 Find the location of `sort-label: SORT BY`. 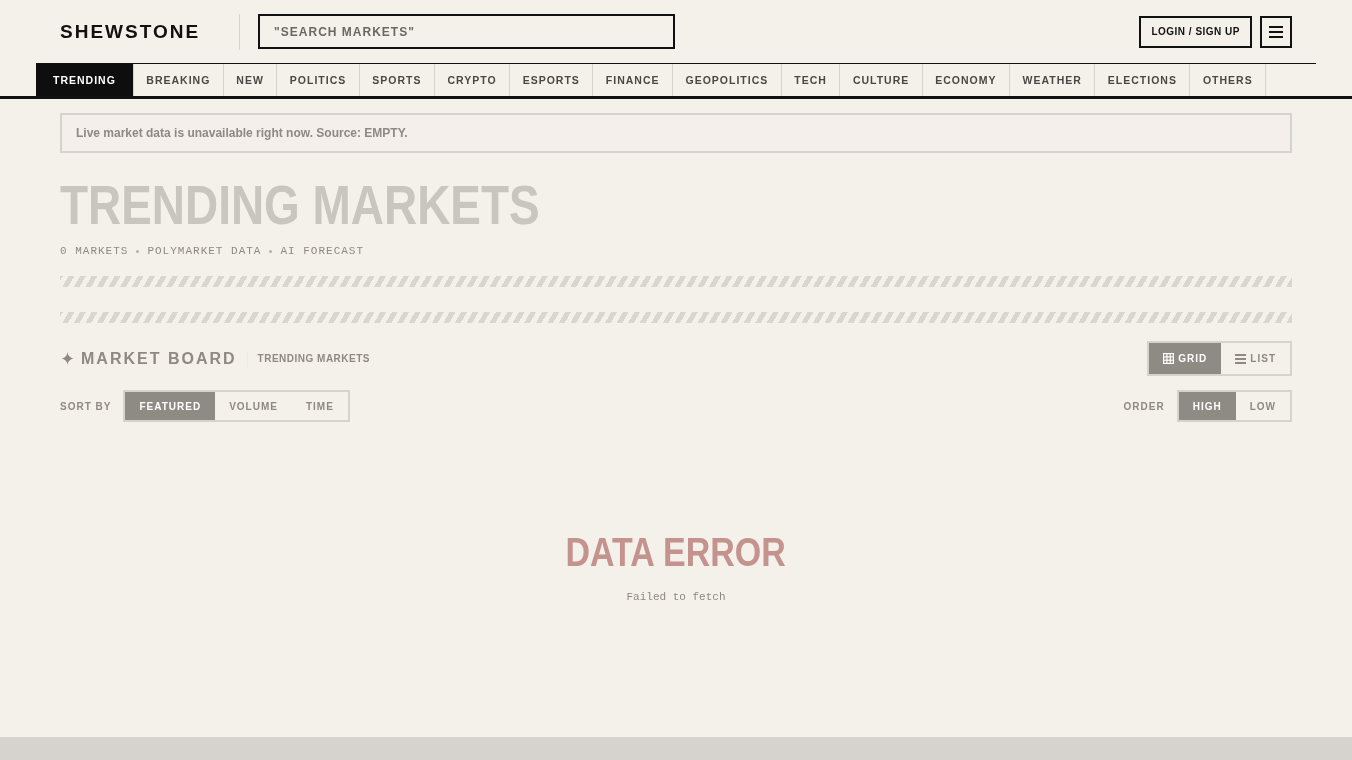

sort-label: SORT BY is located at coordinates (86, 406).